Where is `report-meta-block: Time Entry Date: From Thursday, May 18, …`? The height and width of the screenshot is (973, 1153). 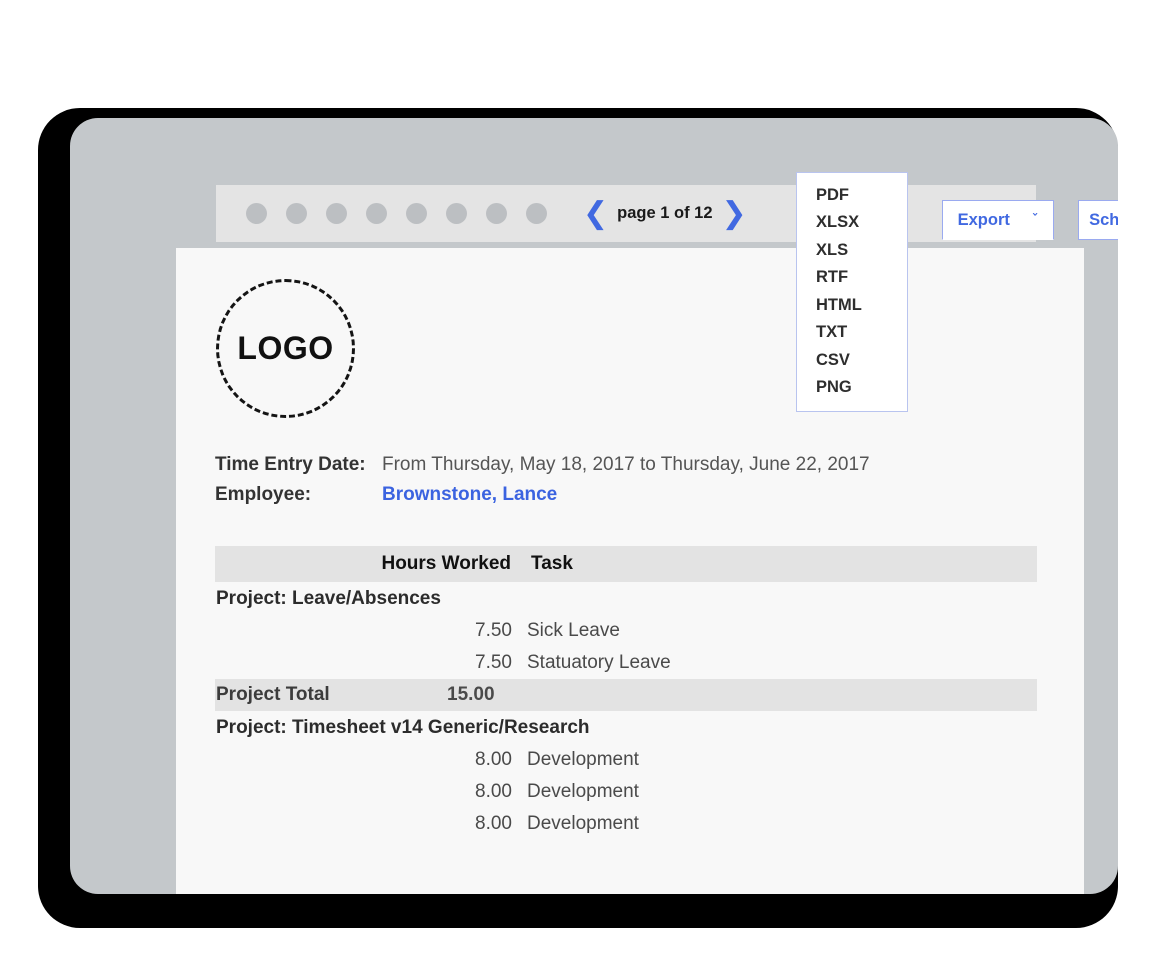
report-meta-block: Time Entry Date: From Thursday, May 18, … is located at coordinates (542, 484).